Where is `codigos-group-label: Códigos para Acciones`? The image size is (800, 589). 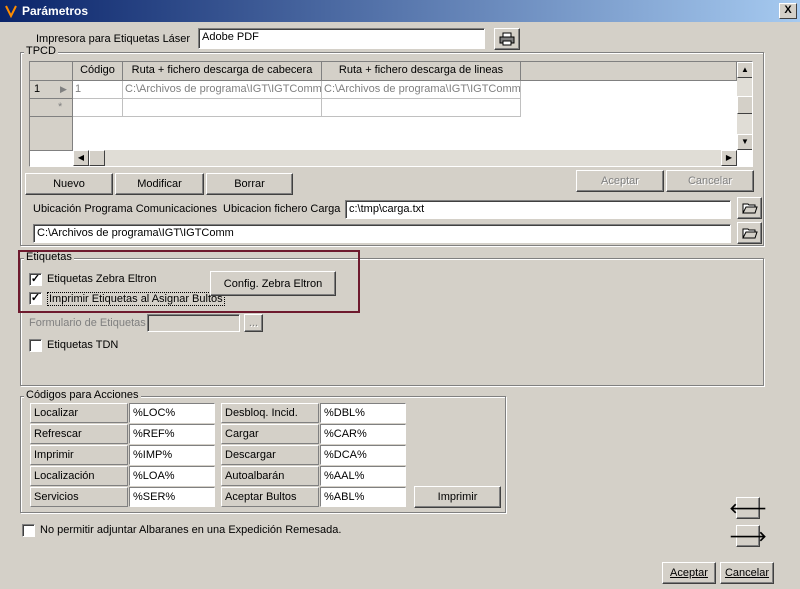
codigos-group-label: Códigos para Acciones is located at coordinates (82, 395).